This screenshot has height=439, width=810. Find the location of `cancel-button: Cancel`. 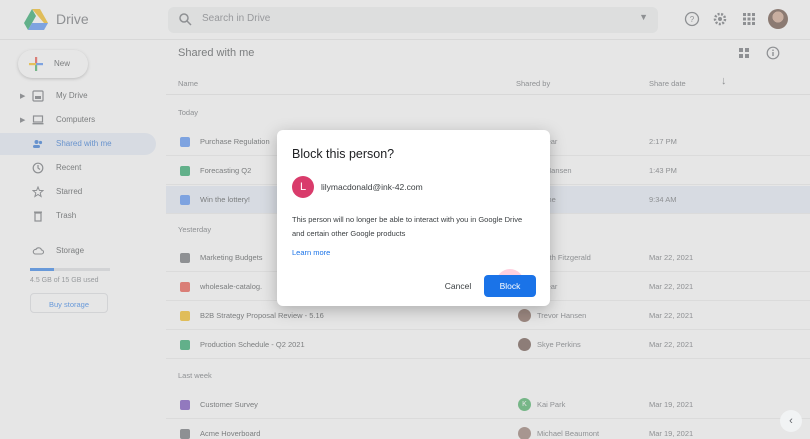

cancel-button: Cancel is located at coordinates (458, 286).